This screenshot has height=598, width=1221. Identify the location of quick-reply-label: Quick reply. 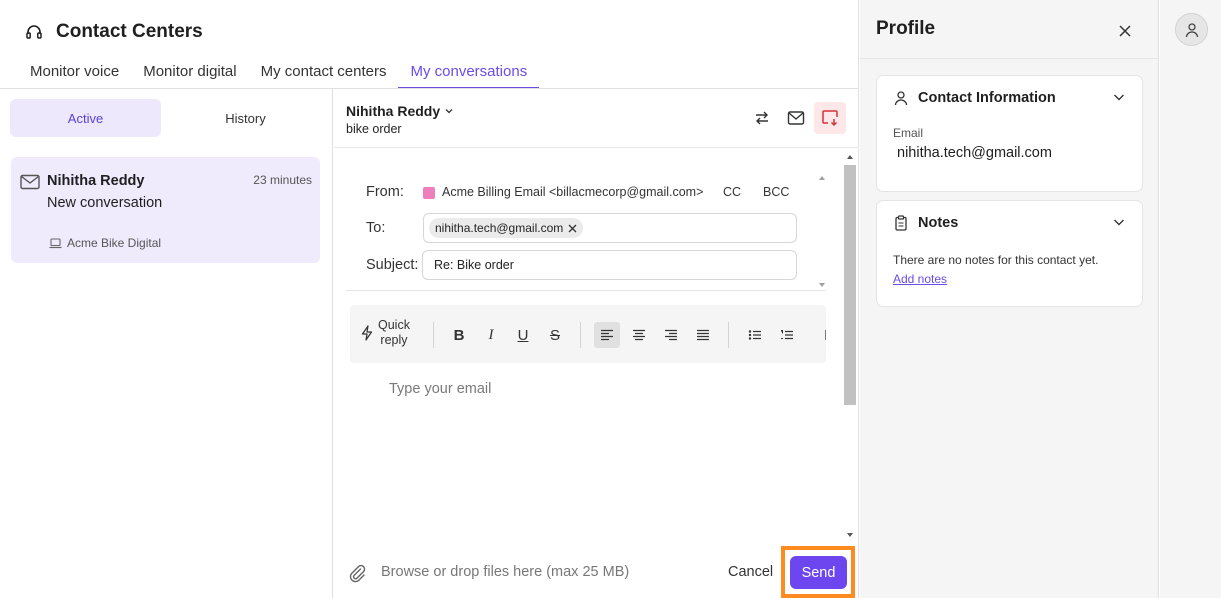
(394, 333).